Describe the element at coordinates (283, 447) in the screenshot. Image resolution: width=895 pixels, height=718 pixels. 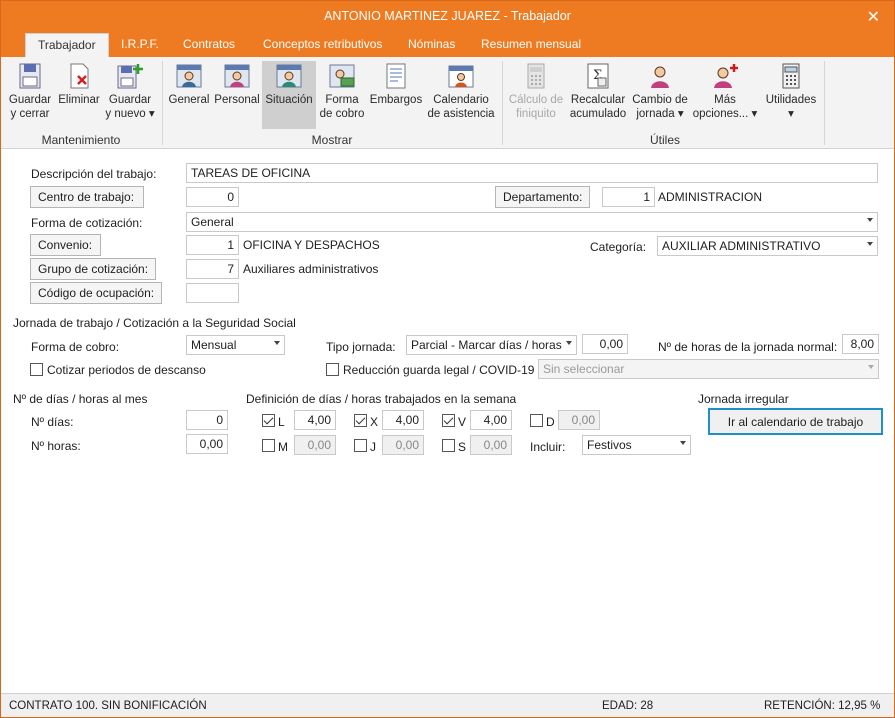
I see `day-m-label: M` at that location.